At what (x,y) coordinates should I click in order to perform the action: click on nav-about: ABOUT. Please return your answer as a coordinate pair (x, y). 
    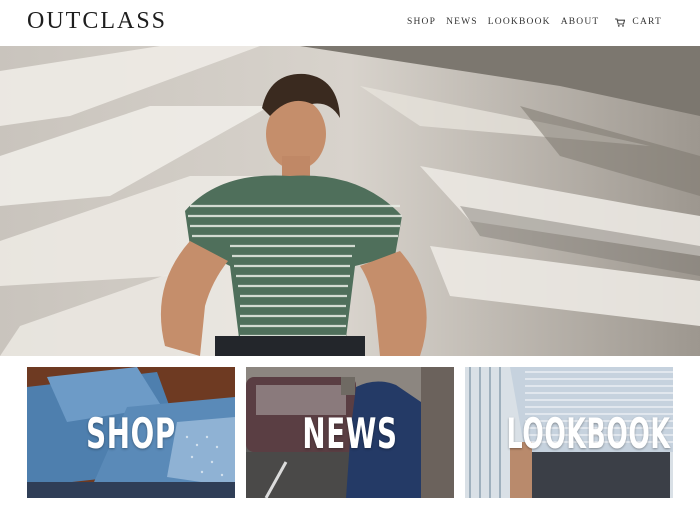
    Looking at the image, I should click on (580, 22).